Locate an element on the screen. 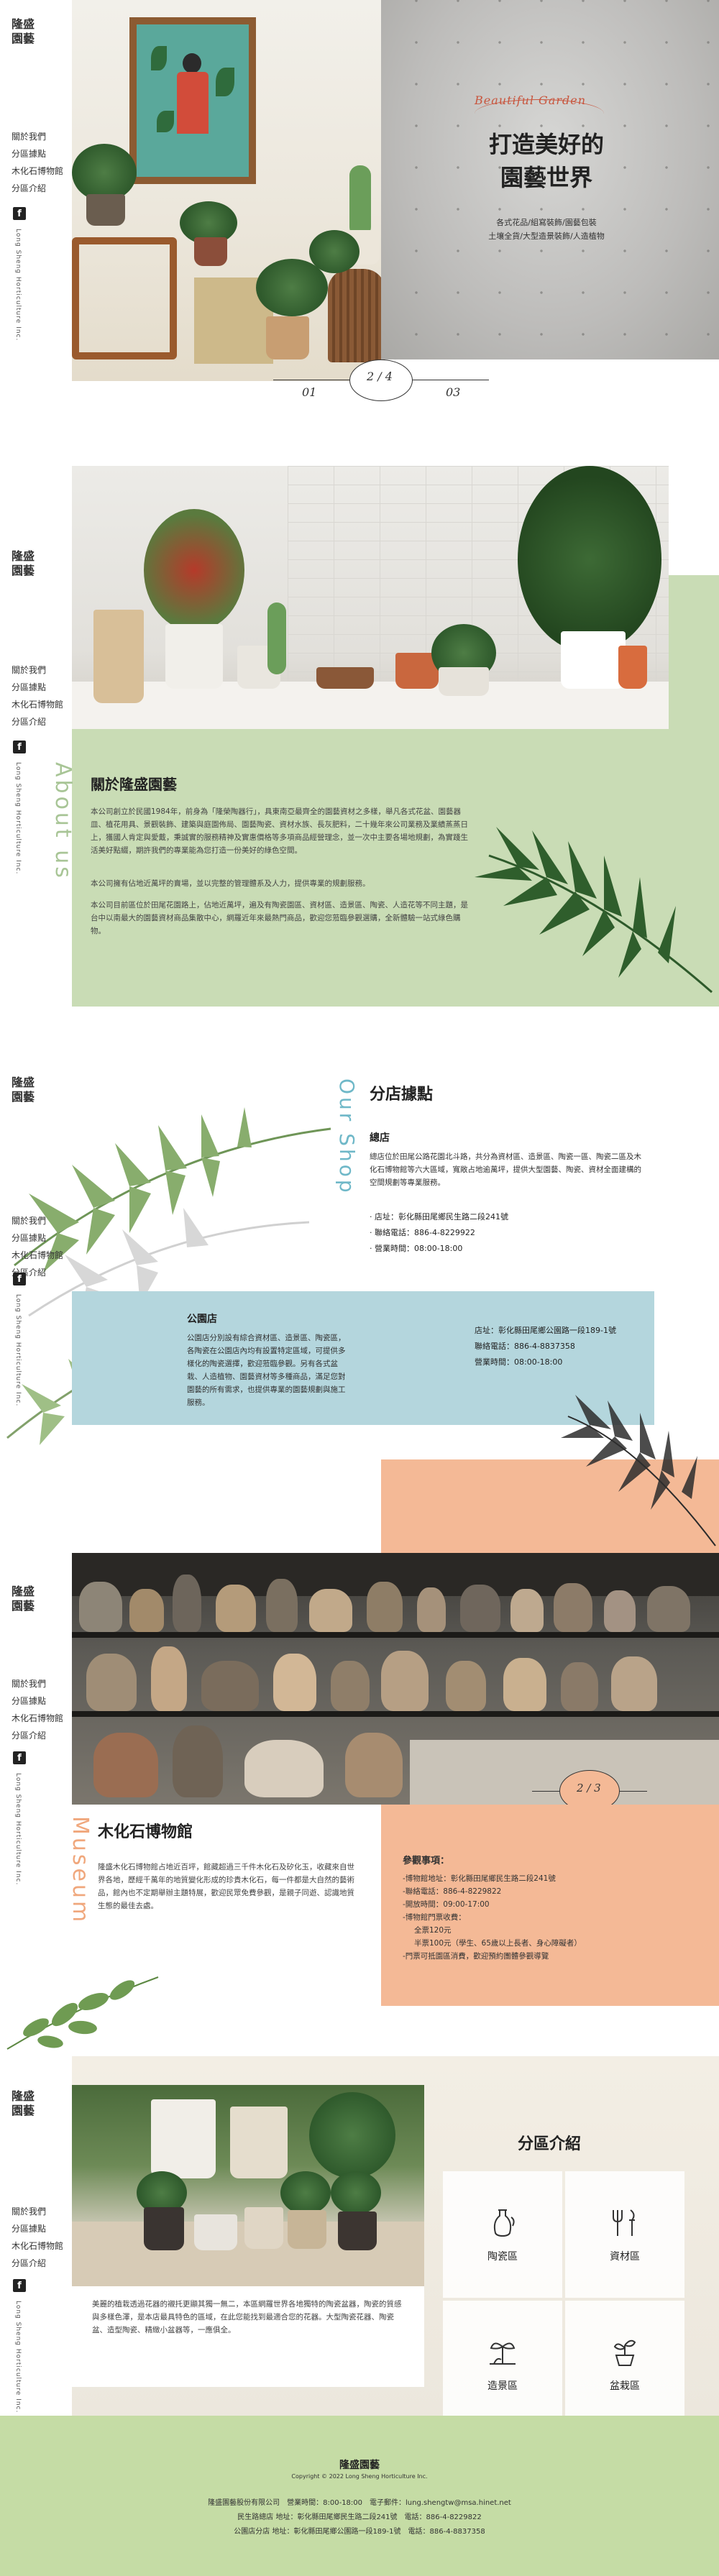  hero-subtitle-line-2: 土壤全貨/大型造景裝飾/人造植物 is located at coordinates (546, 236).